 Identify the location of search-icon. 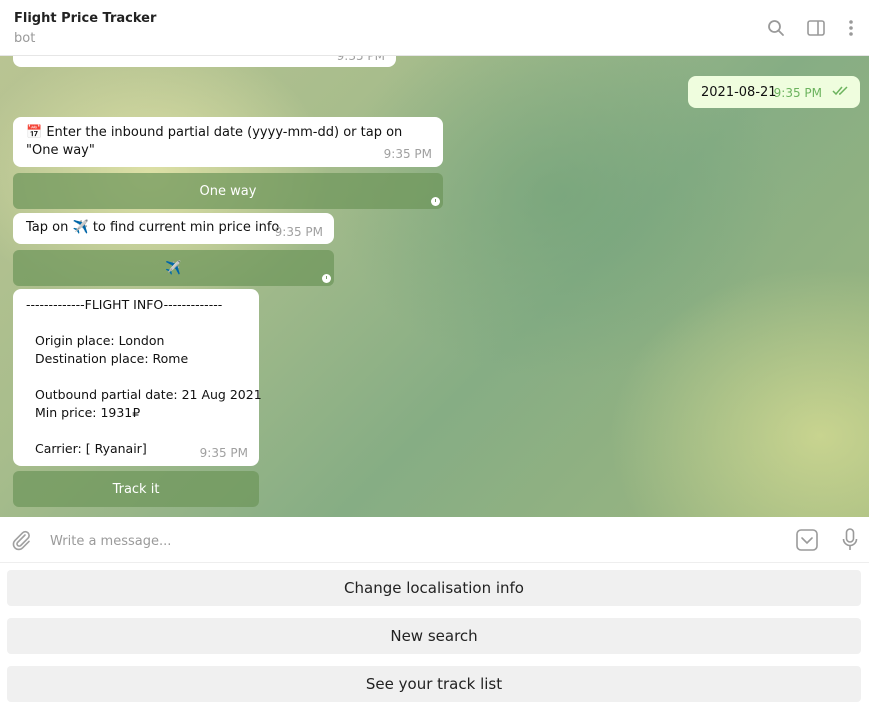
(776, 28).